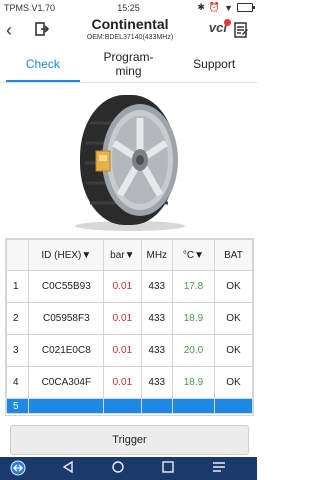 This screenshot has width=320, height=480. What do you see at coordinates (130, 37) in the screenshot?
I see `oem-subtitle: OEM:BDEL37140(433MHz)` at bounding box center [130, 37].